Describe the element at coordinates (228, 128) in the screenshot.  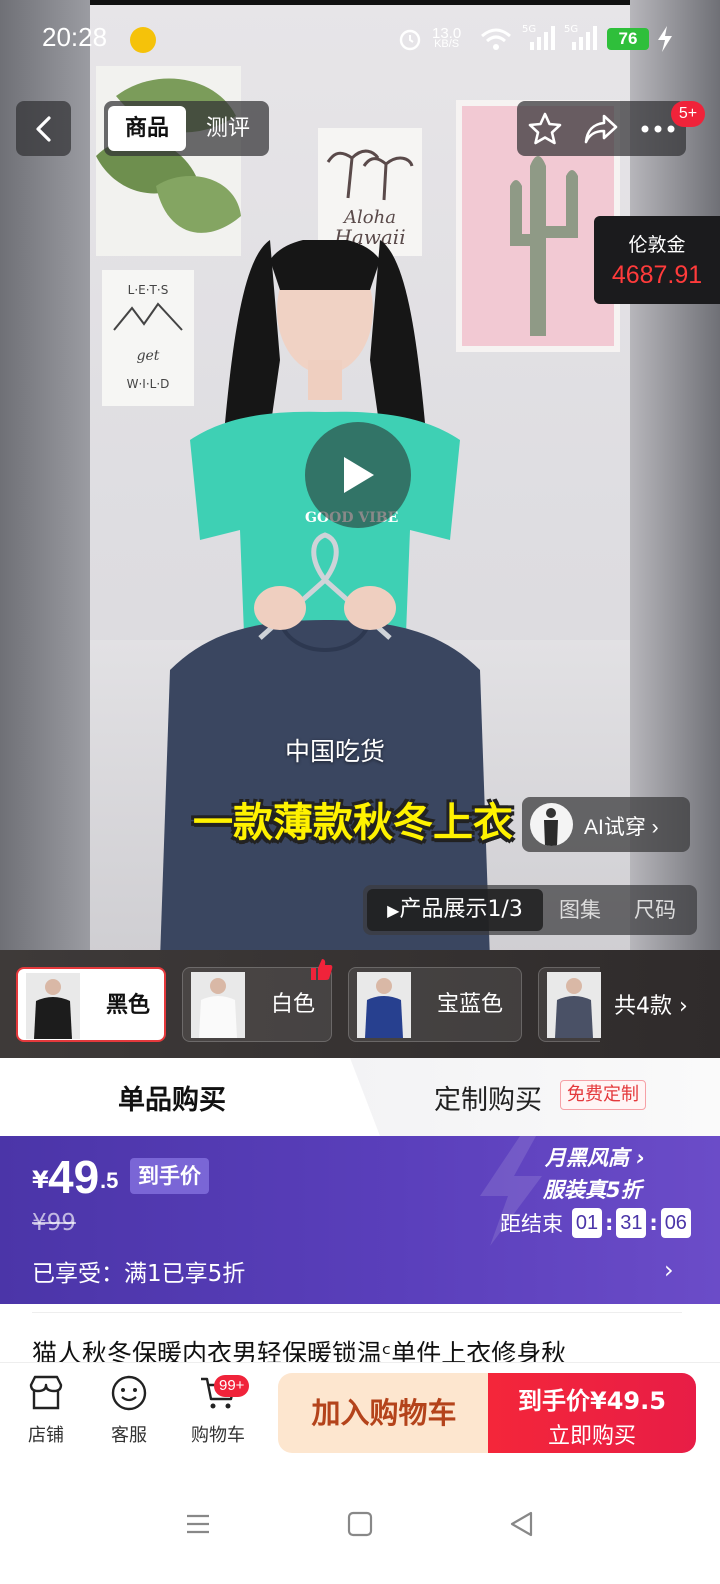
I see `tab-review: 测评` at that location.